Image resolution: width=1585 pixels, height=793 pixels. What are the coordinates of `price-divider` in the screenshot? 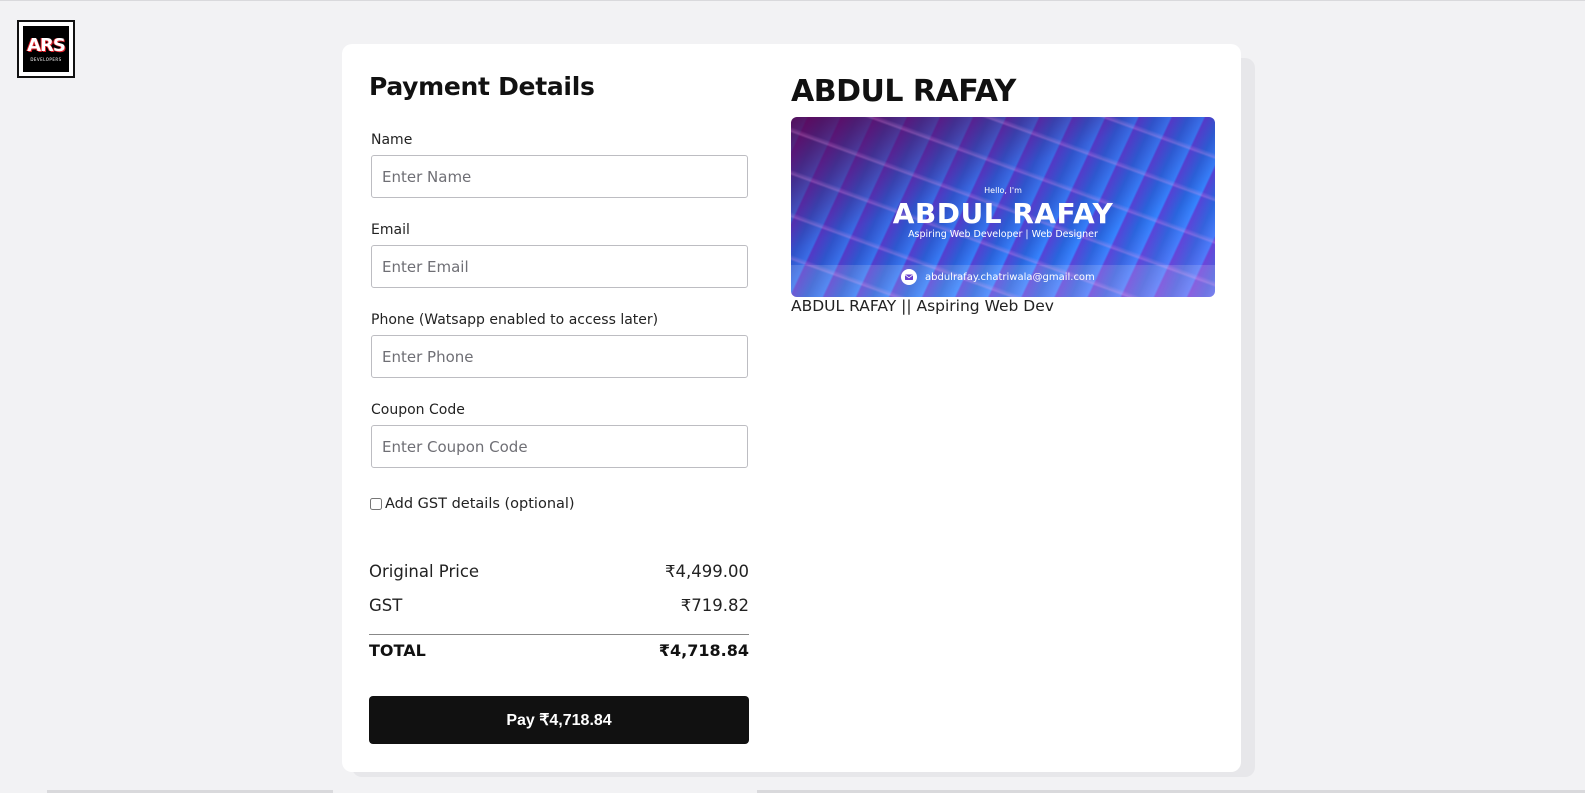 It's located at (559, 634).